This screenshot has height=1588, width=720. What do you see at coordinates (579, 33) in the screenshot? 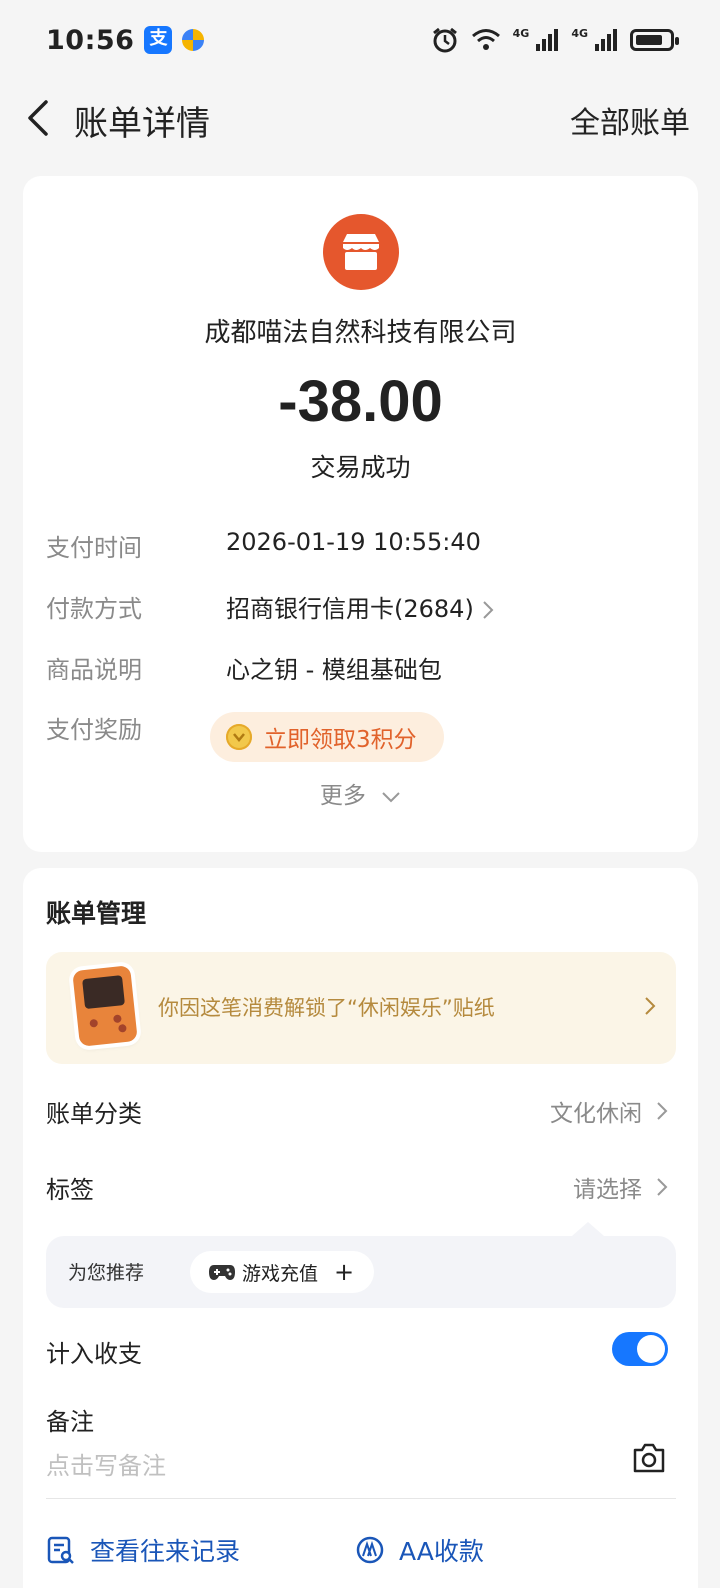
I see `network-type-2: 4G` at bounding box center [579, 33].